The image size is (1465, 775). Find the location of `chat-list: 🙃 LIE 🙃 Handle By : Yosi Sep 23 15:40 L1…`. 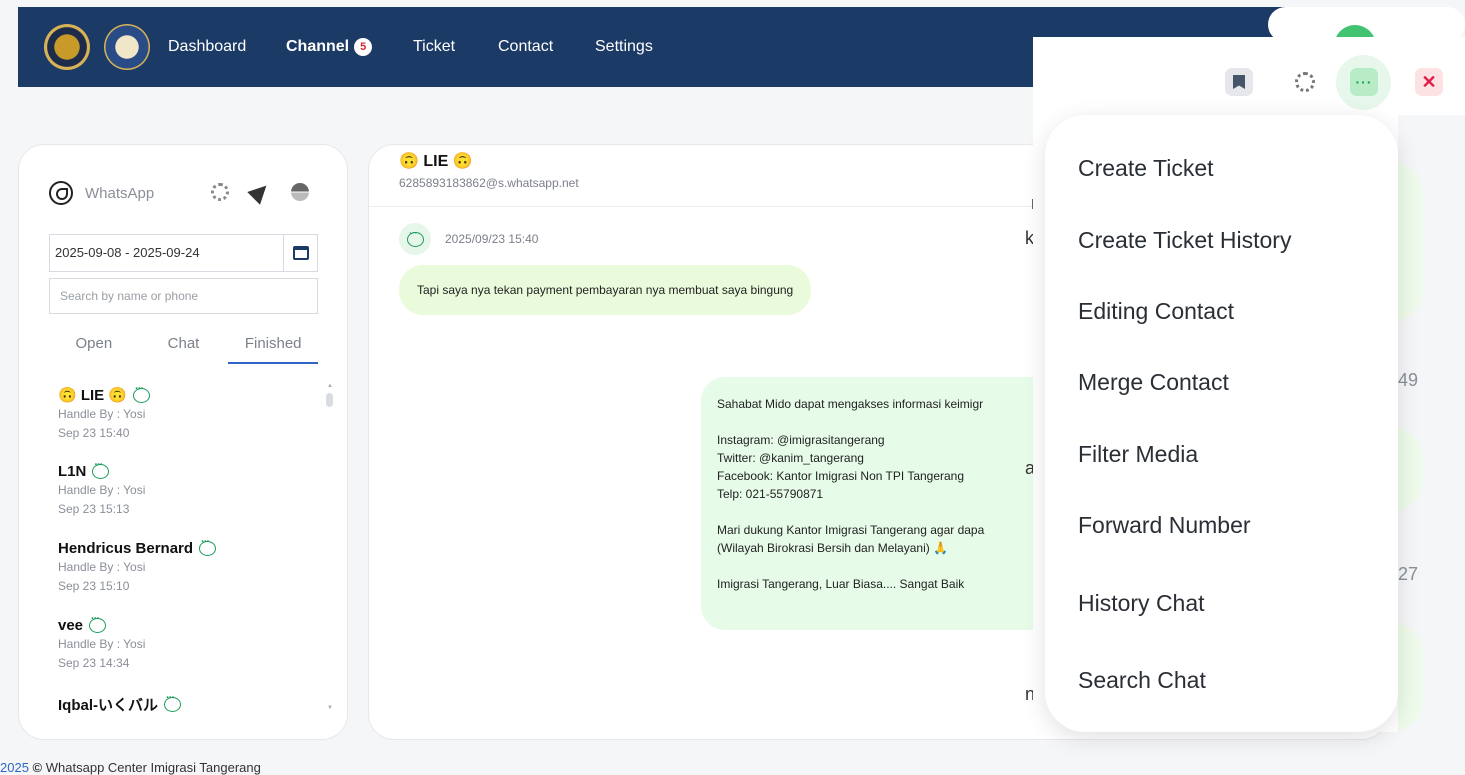

chat-list: 🙃 LIE 🙃 Handle By : Yosi Sep 23 15:40 L1… is located at coordinates (188, 577).